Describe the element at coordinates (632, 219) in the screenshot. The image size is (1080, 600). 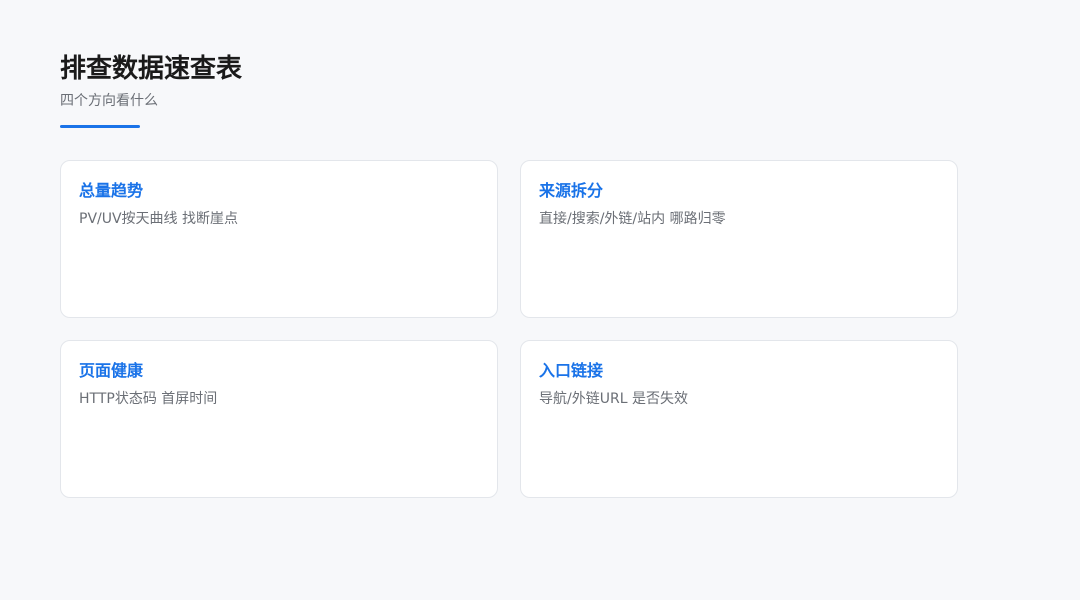
I see `card-description: 直接/搜索/外链/站内 哪路归零` at that location.